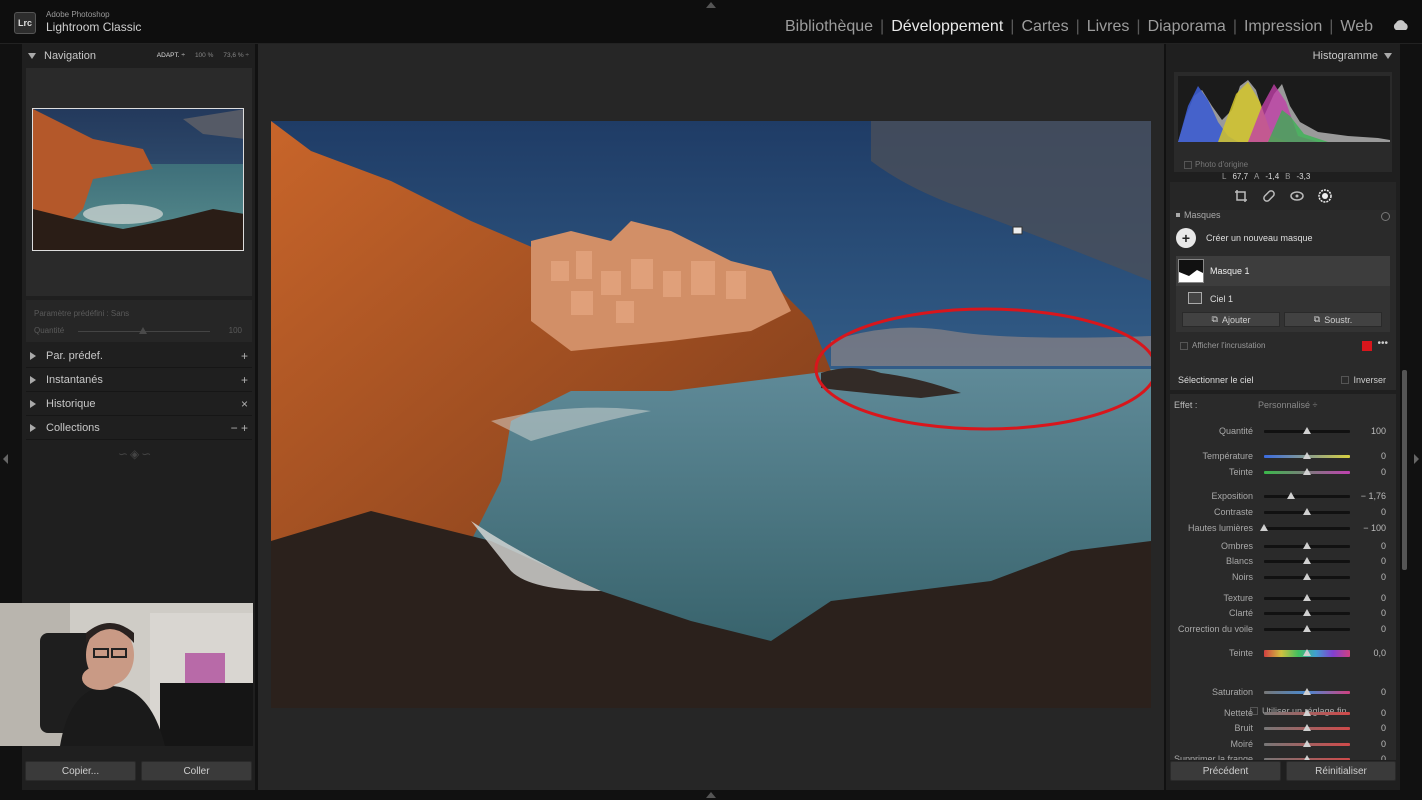 This screenshot has width=1422, height=800. I want to click on sky-component-label: Ciel 1, so click(1221, 299).